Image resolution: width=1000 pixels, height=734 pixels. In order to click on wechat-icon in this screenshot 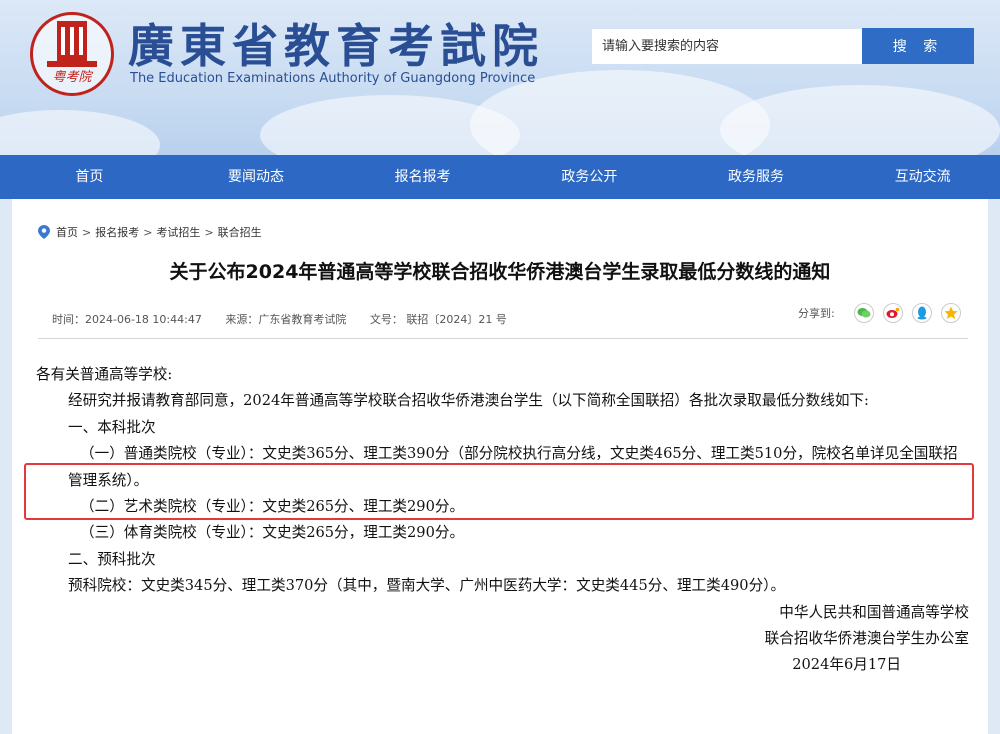, I will do `click(863, 313)`.